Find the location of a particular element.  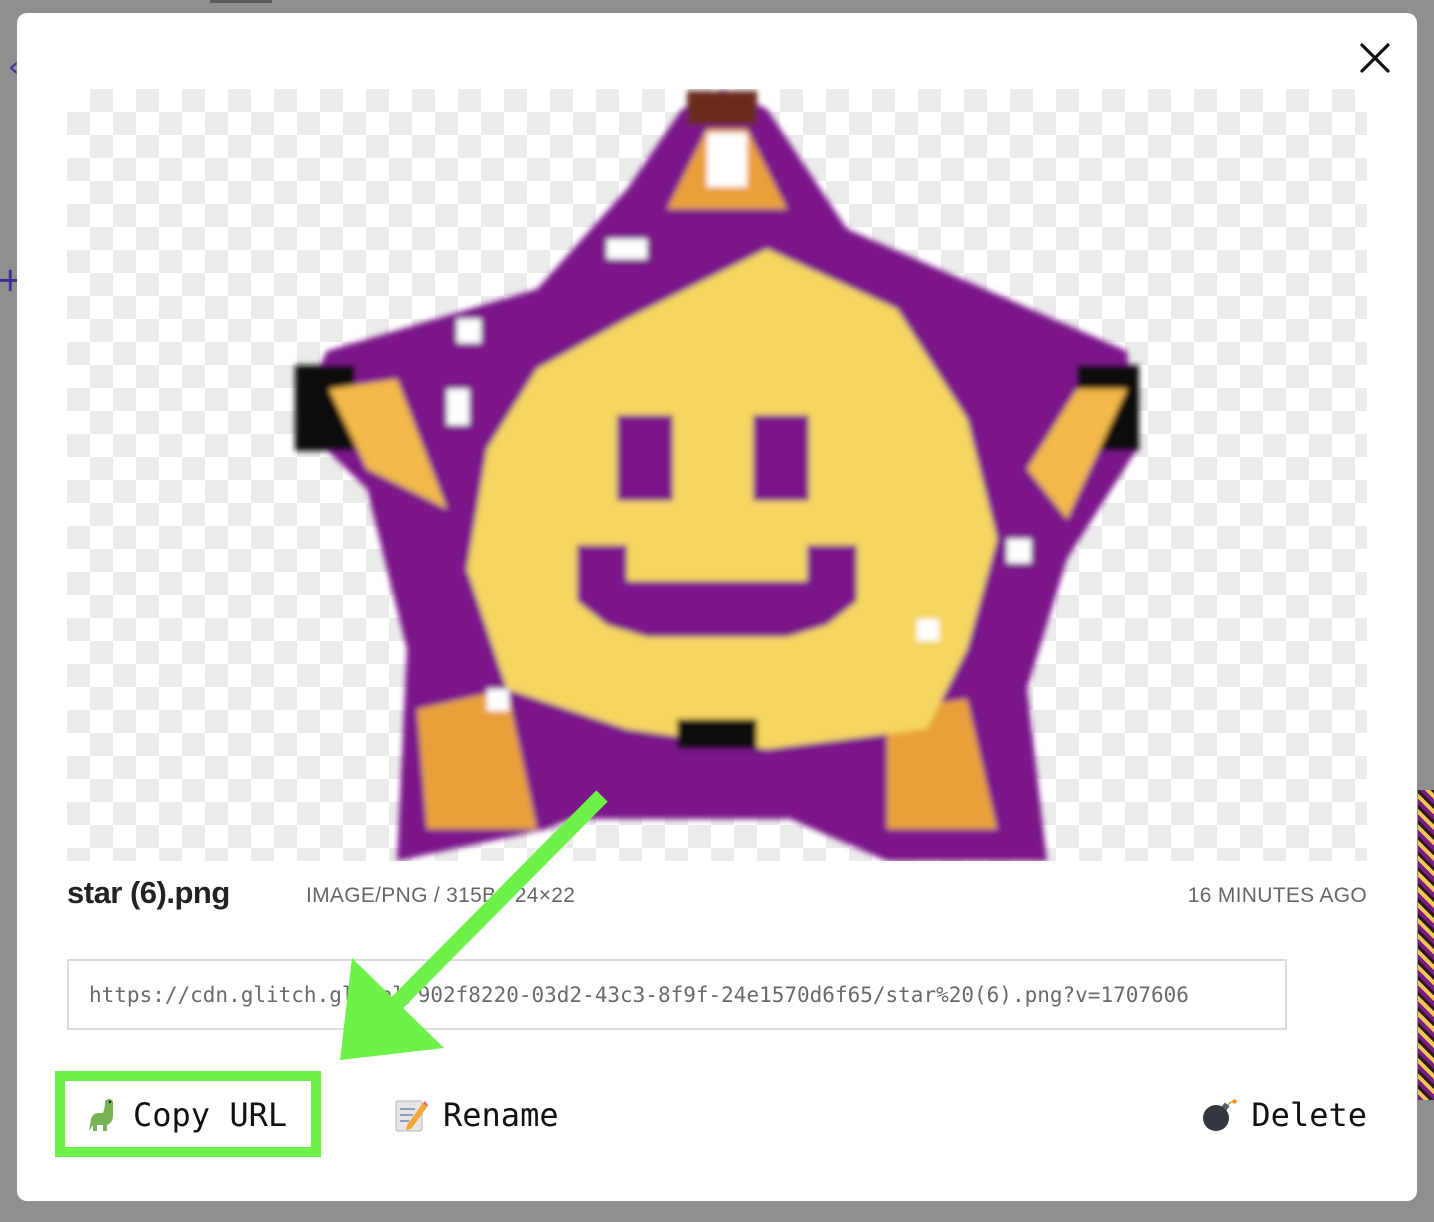

close-button is located at coordinates (1375, 58).